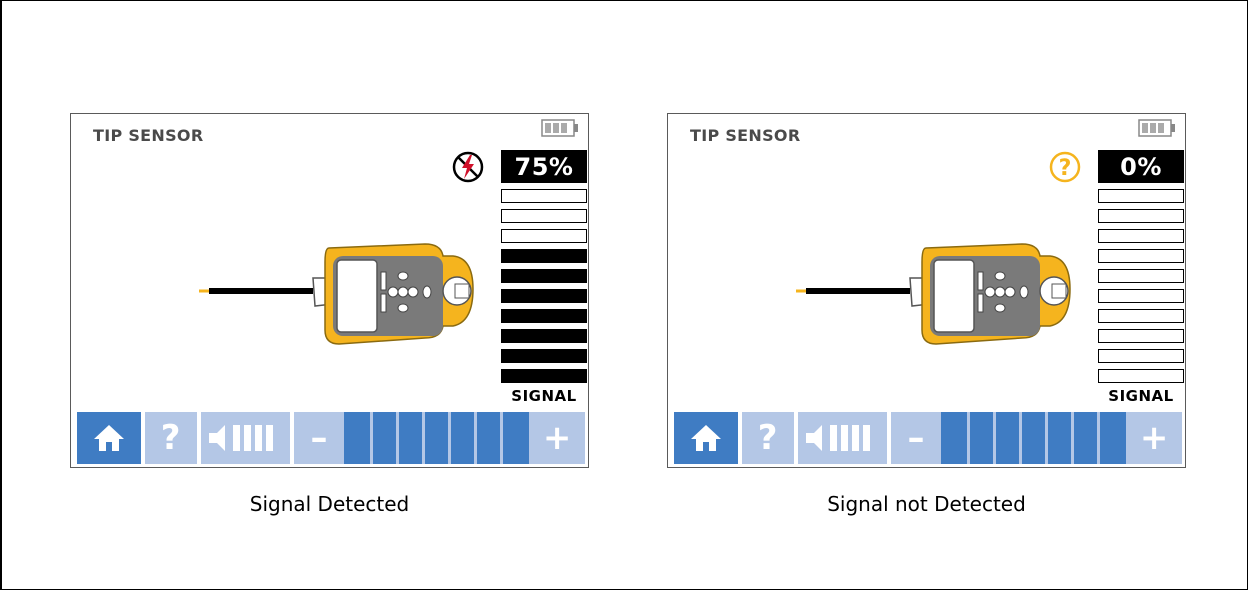 The height and width of the screenshot is (592, 1250). Describe the element at coordinates (926, 504) in the screenshot. I see `caption-signal-not-detected: Signal not Detected` at that location.